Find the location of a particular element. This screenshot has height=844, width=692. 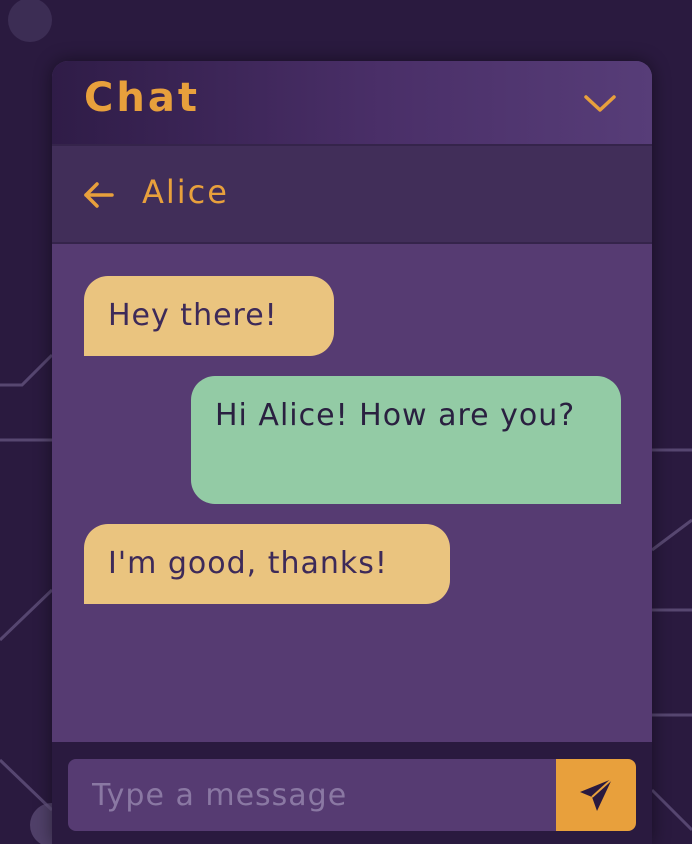

chat-title: Chat is located at coordinates (142, 98).